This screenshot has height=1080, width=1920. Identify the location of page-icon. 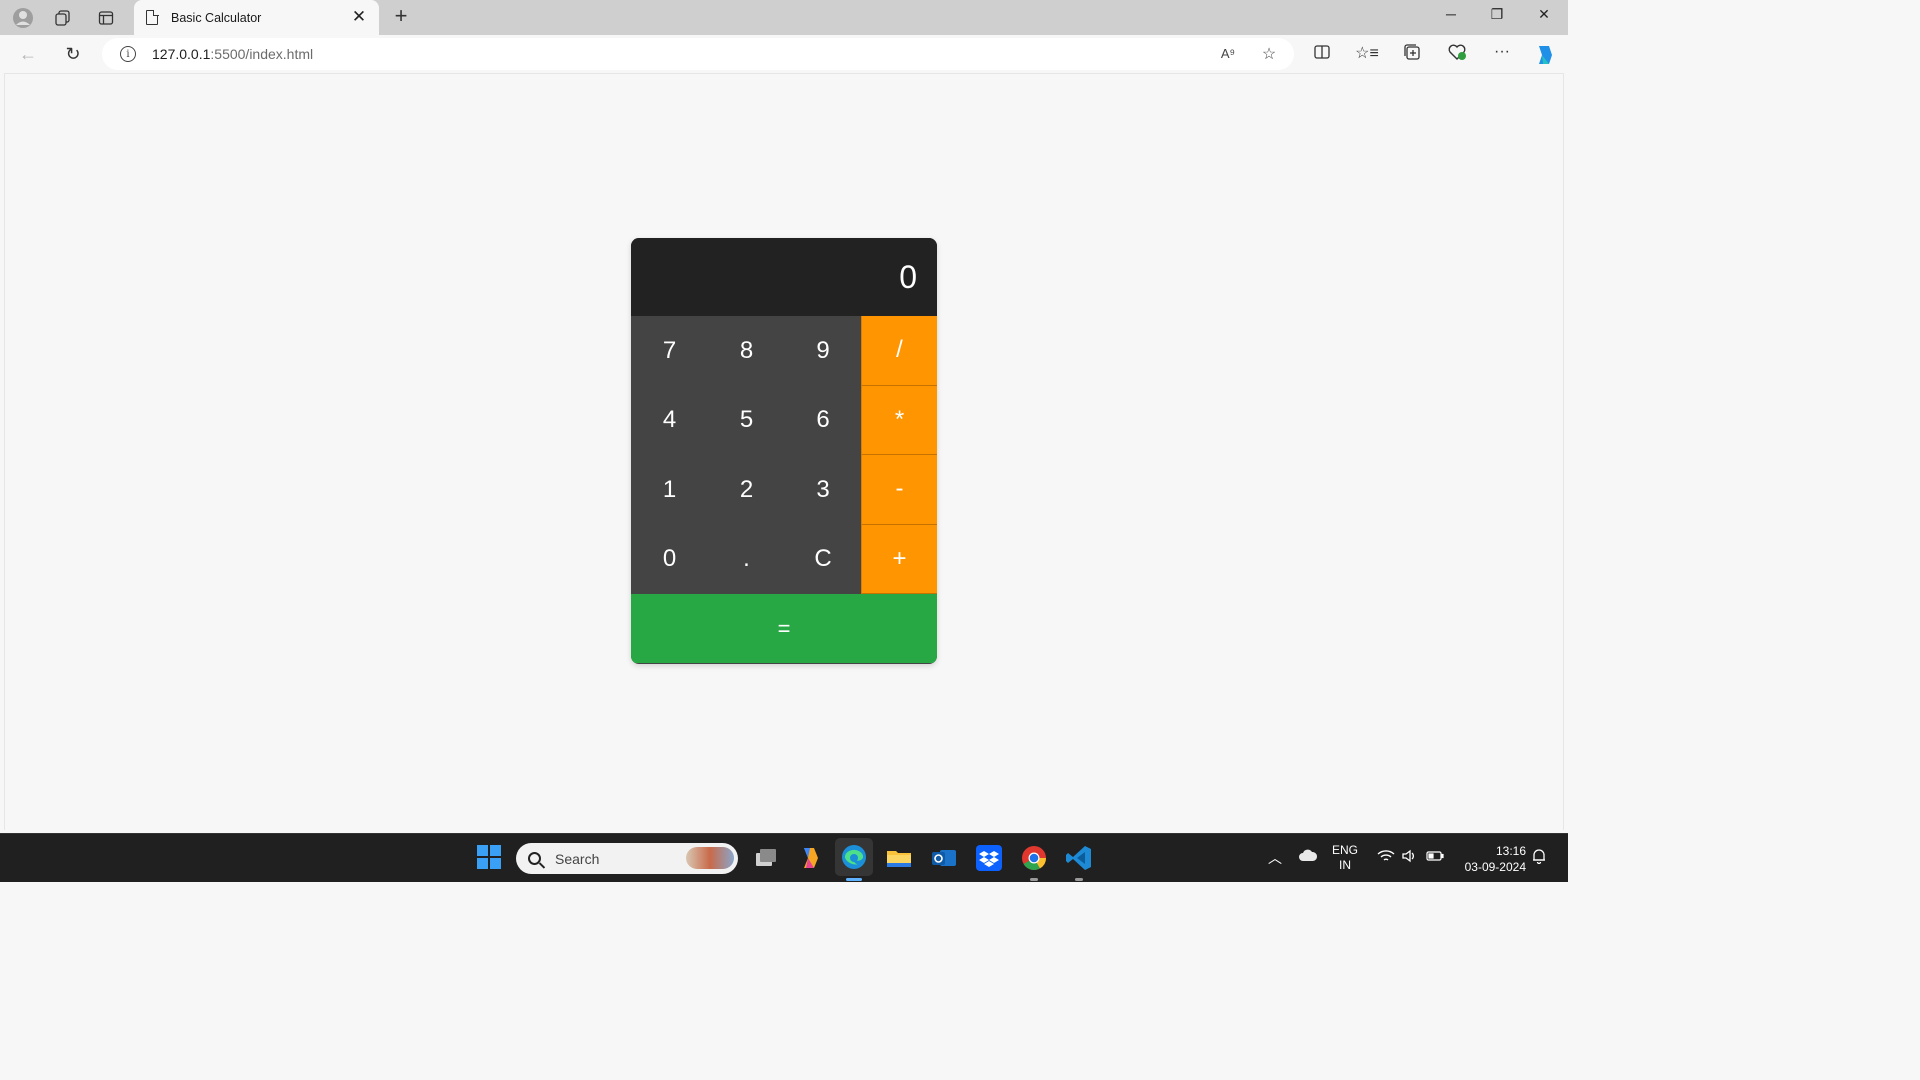
(152, 17).